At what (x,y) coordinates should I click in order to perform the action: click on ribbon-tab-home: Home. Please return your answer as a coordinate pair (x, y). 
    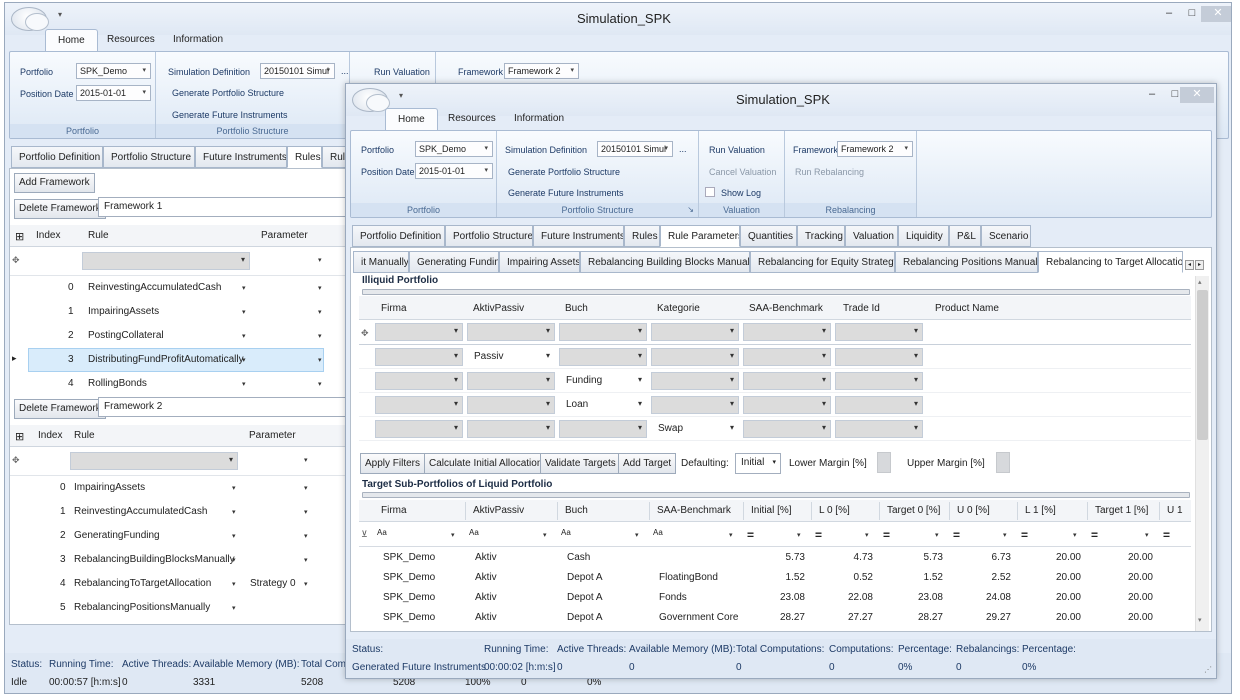
    Looking at the image, I should click on (411, 119).